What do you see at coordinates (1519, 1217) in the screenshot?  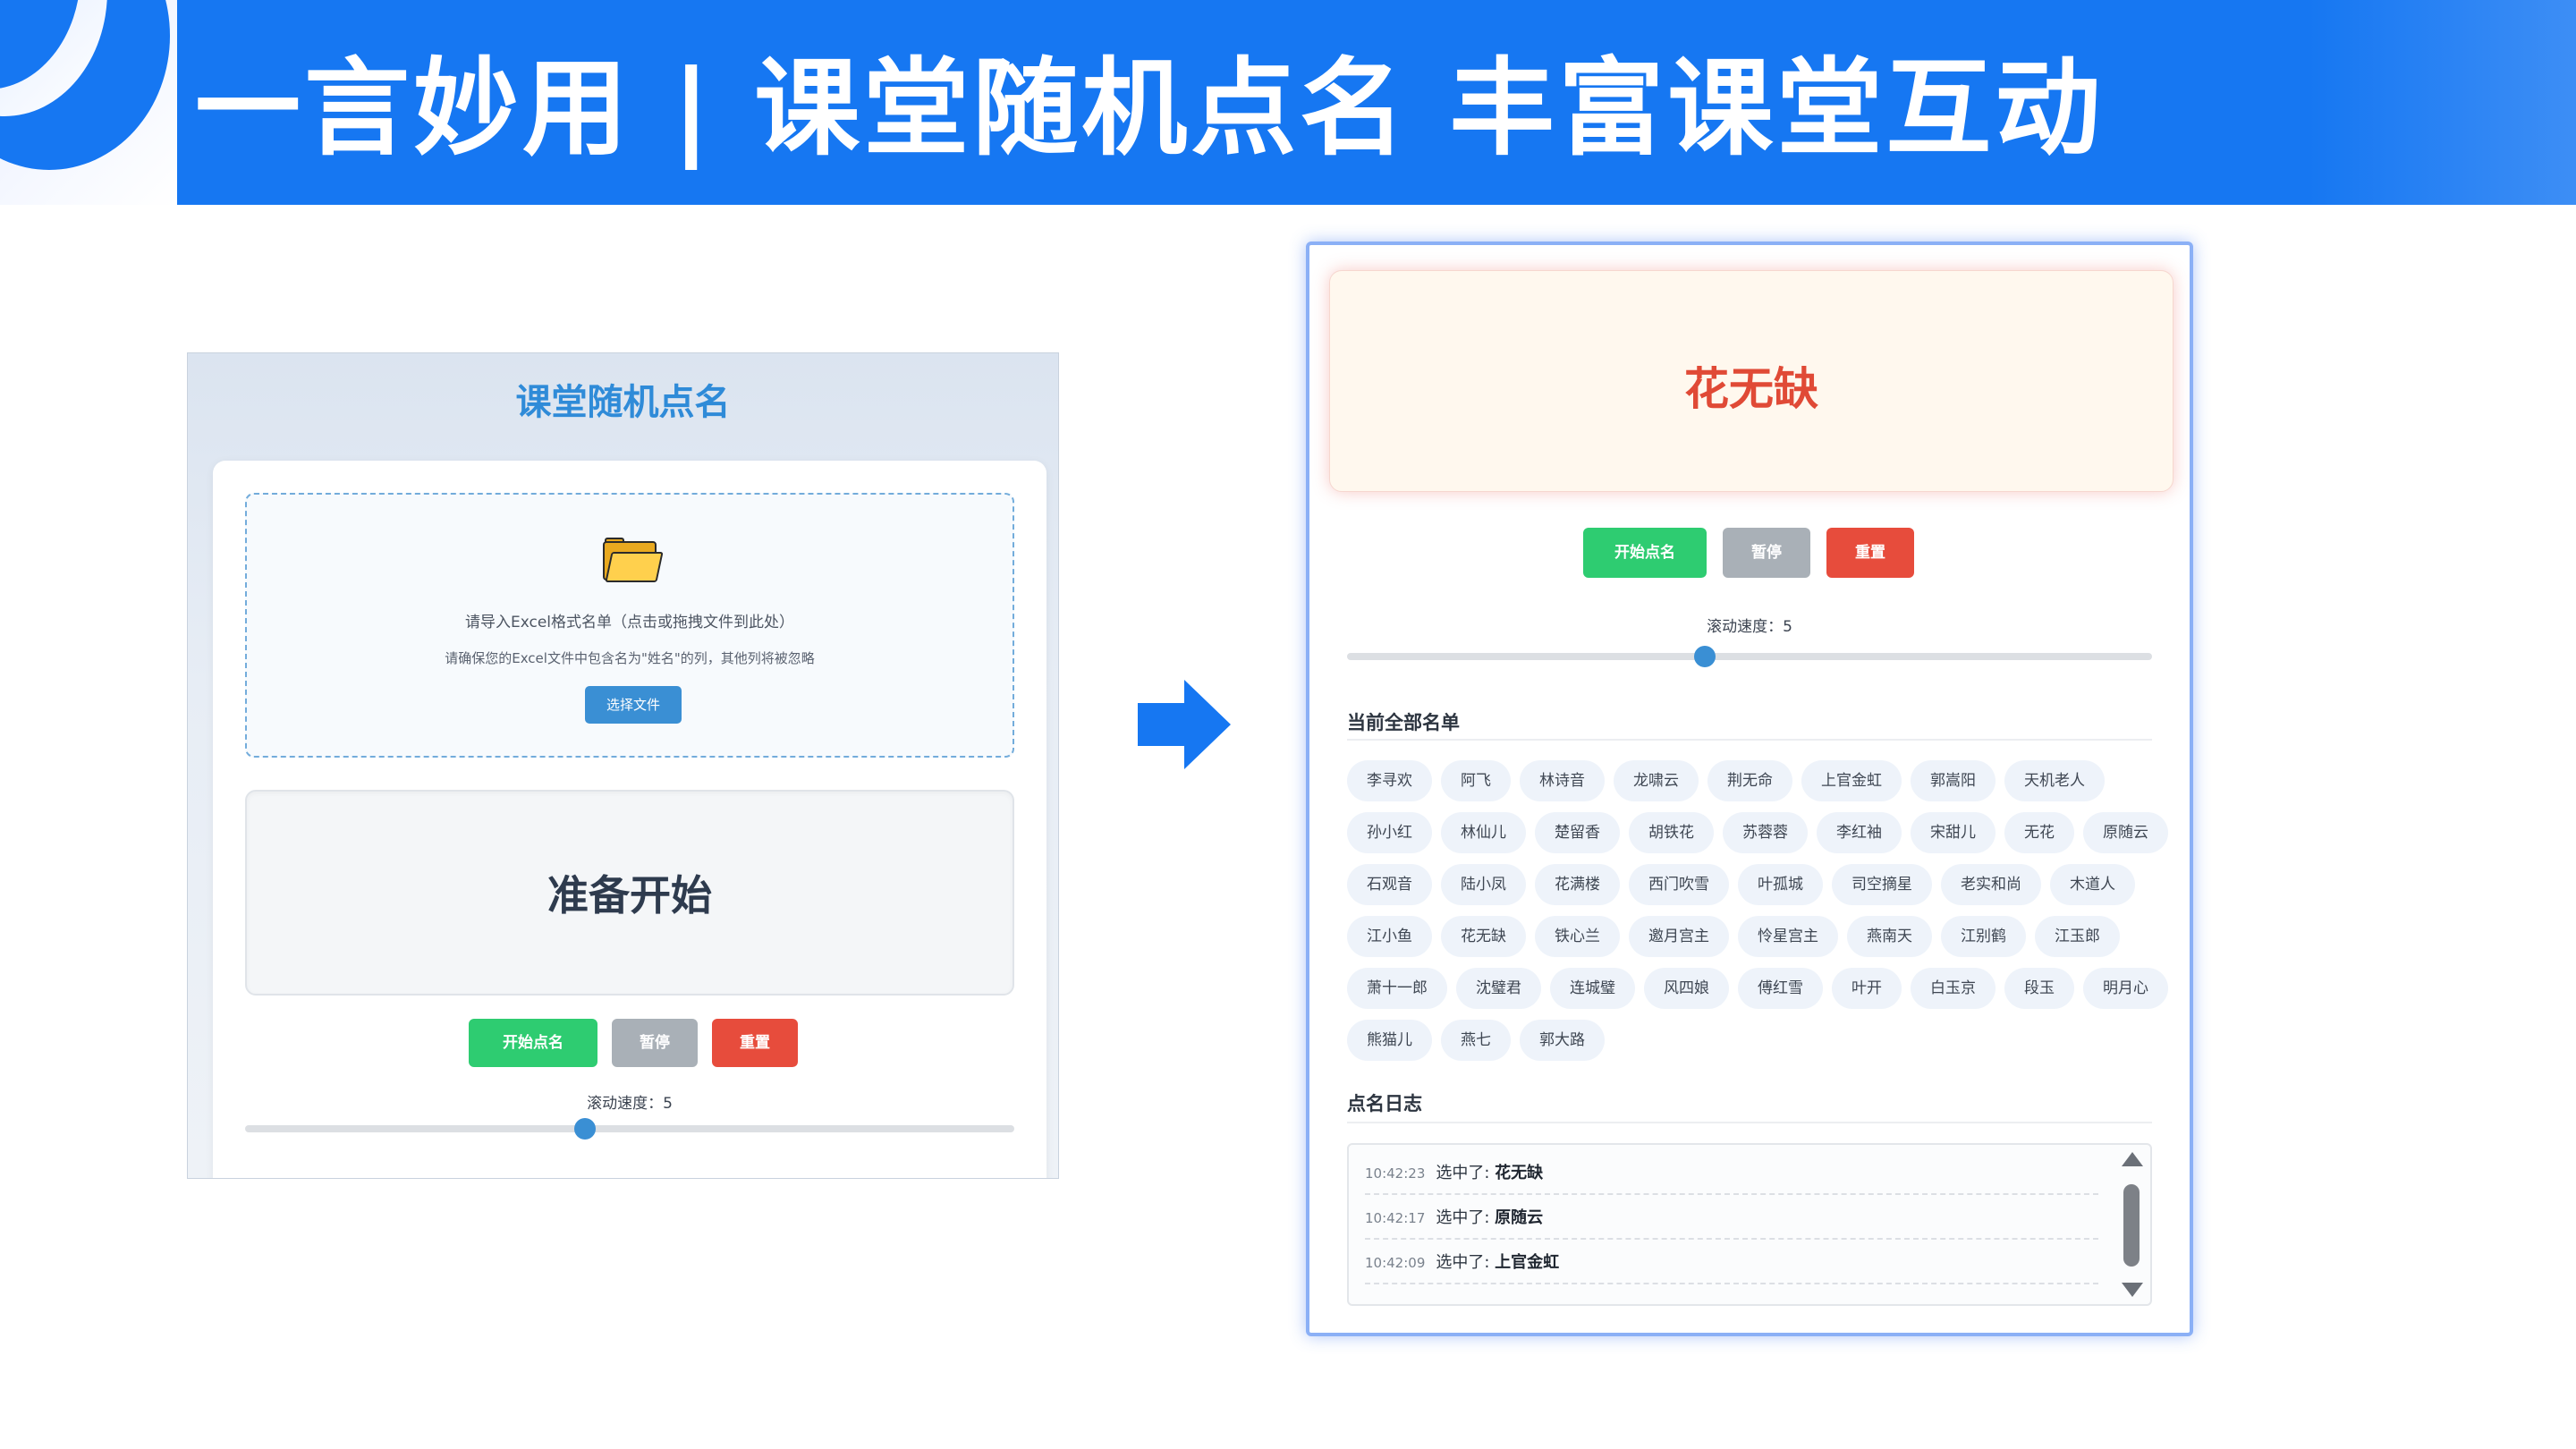 I see `log-student-name: 原随云` at bounding box center [1519, 1217].